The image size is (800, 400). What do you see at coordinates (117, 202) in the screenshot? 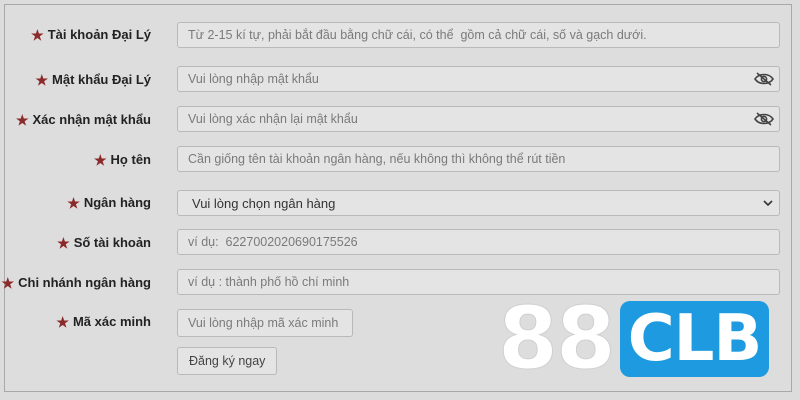
I see `label-text: Ngân hàng` at bounding box center [117, 202].